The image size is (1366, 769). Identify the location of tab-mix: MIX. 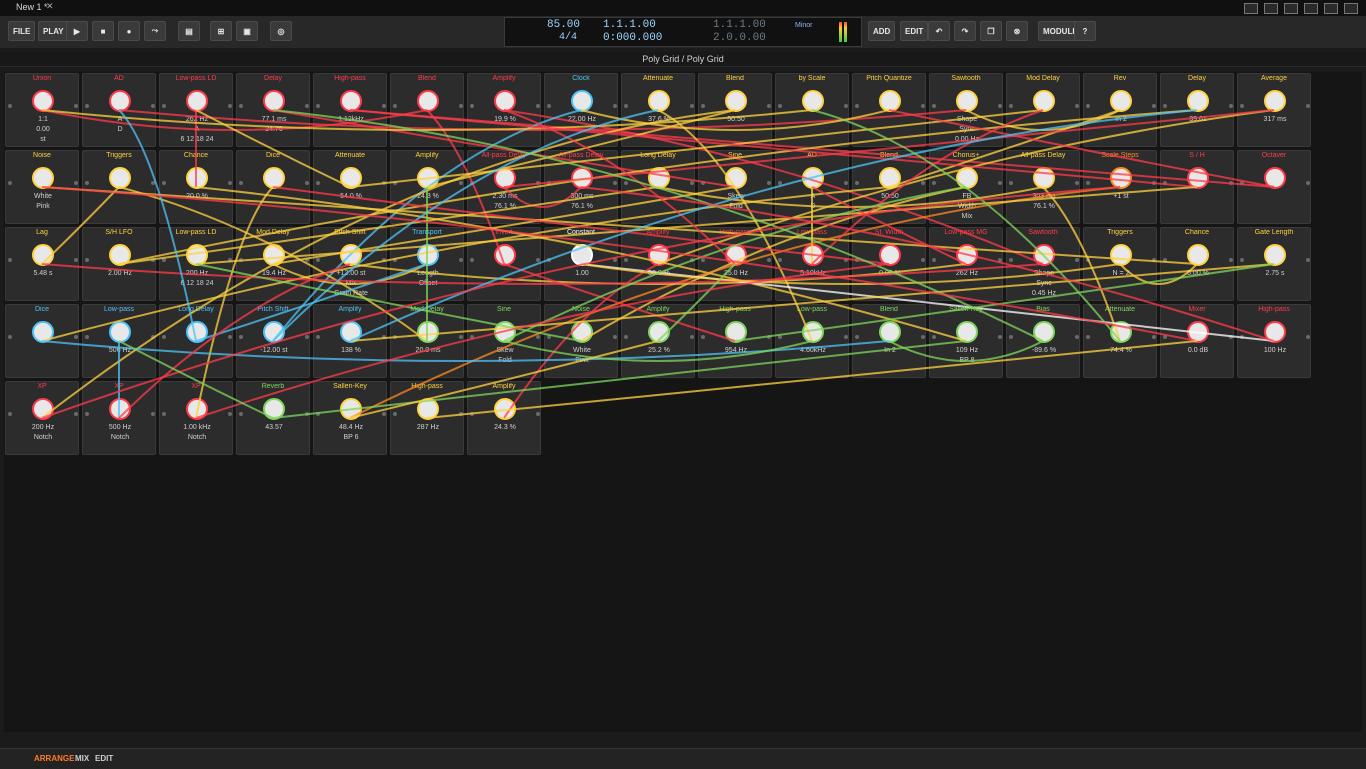
(82, 758).